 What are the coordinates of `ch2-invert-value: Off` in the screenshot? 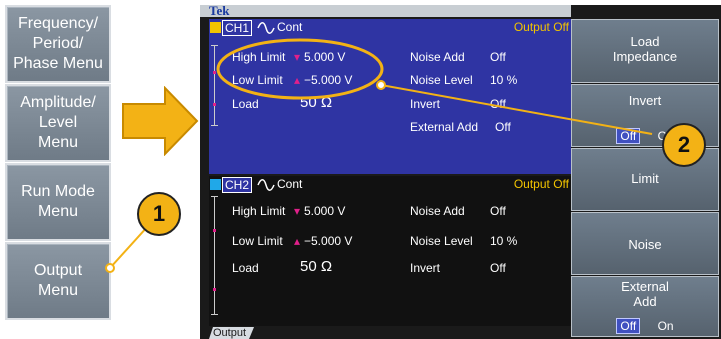 It's located at (498, 268).